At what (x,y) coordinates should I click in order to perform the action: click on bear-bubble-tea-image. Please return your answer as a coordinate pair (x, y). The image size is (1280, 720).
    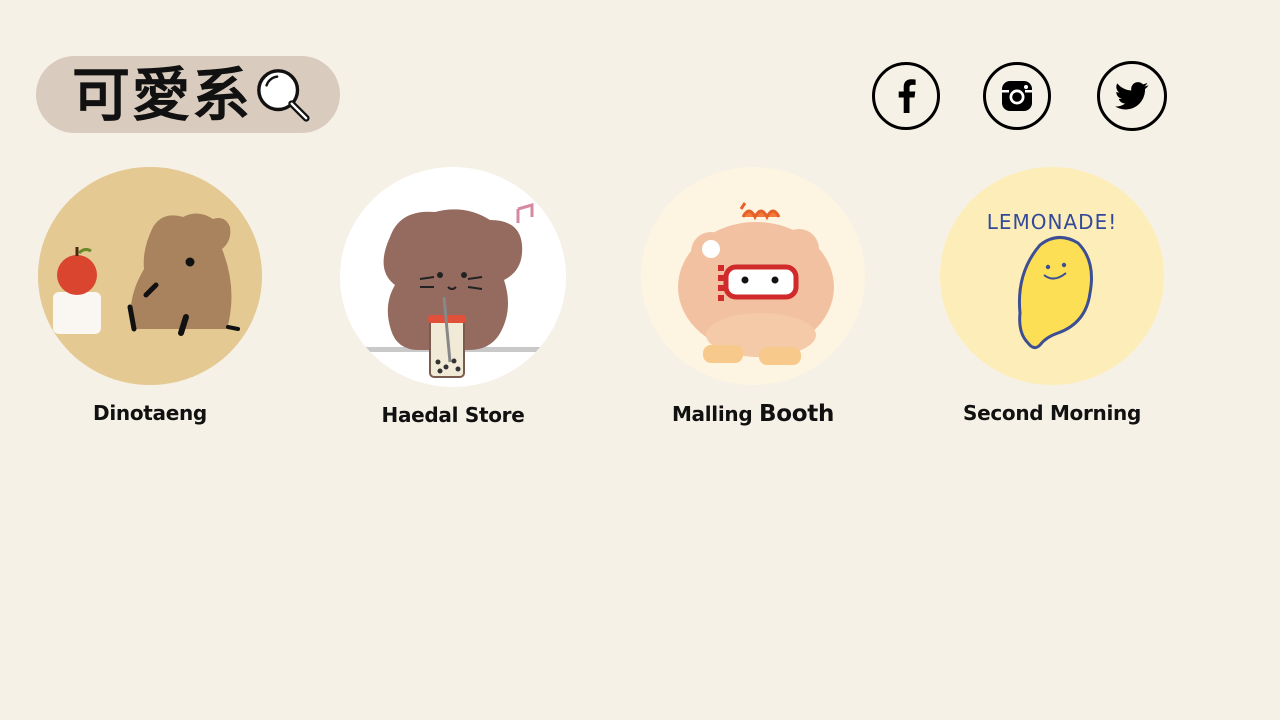
    Looking at the image, I should click on (453, 277).